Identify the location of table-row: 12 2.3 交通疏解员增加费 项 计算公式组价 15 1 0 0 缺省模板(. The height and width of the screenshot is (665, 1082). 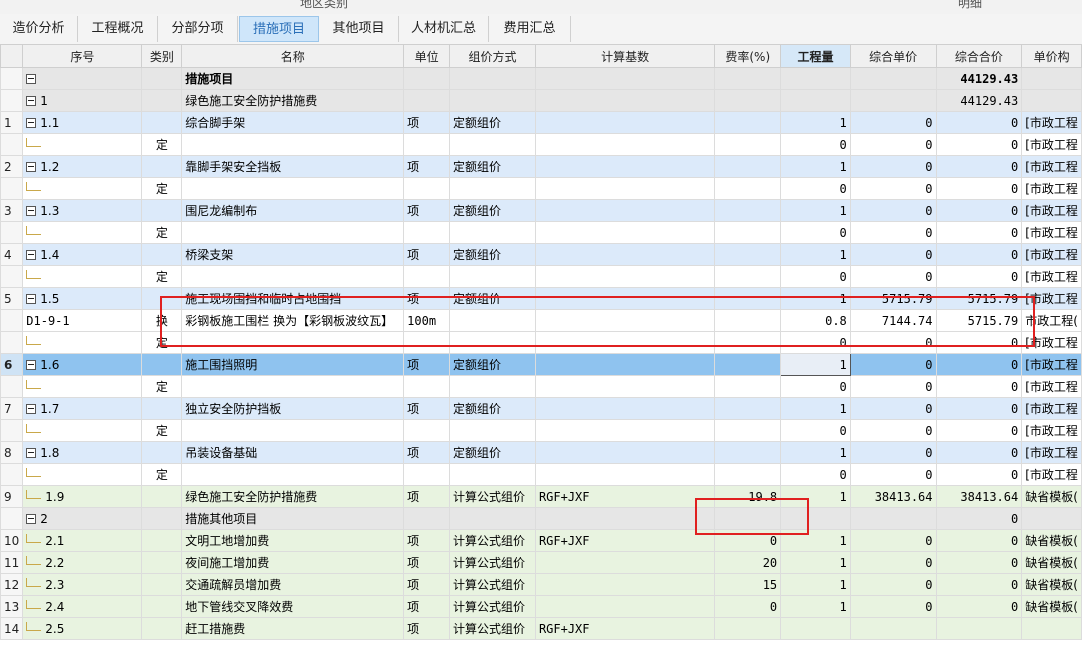
(541, 584).